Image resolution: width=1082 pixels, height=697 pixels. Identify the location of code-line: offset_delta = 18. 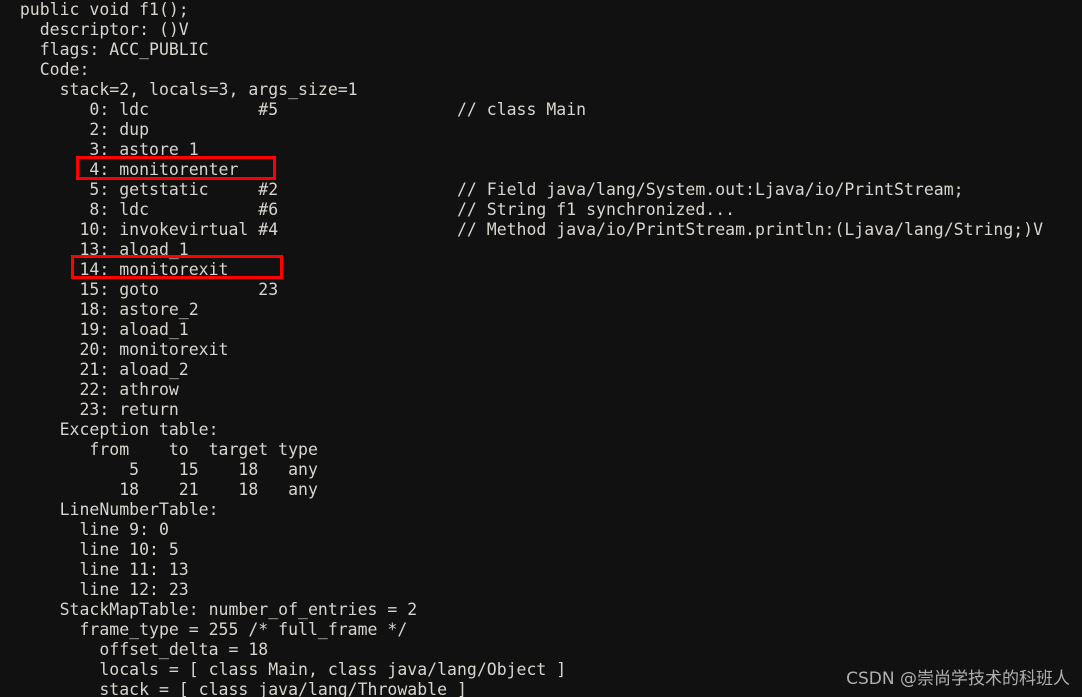
(134, 649).